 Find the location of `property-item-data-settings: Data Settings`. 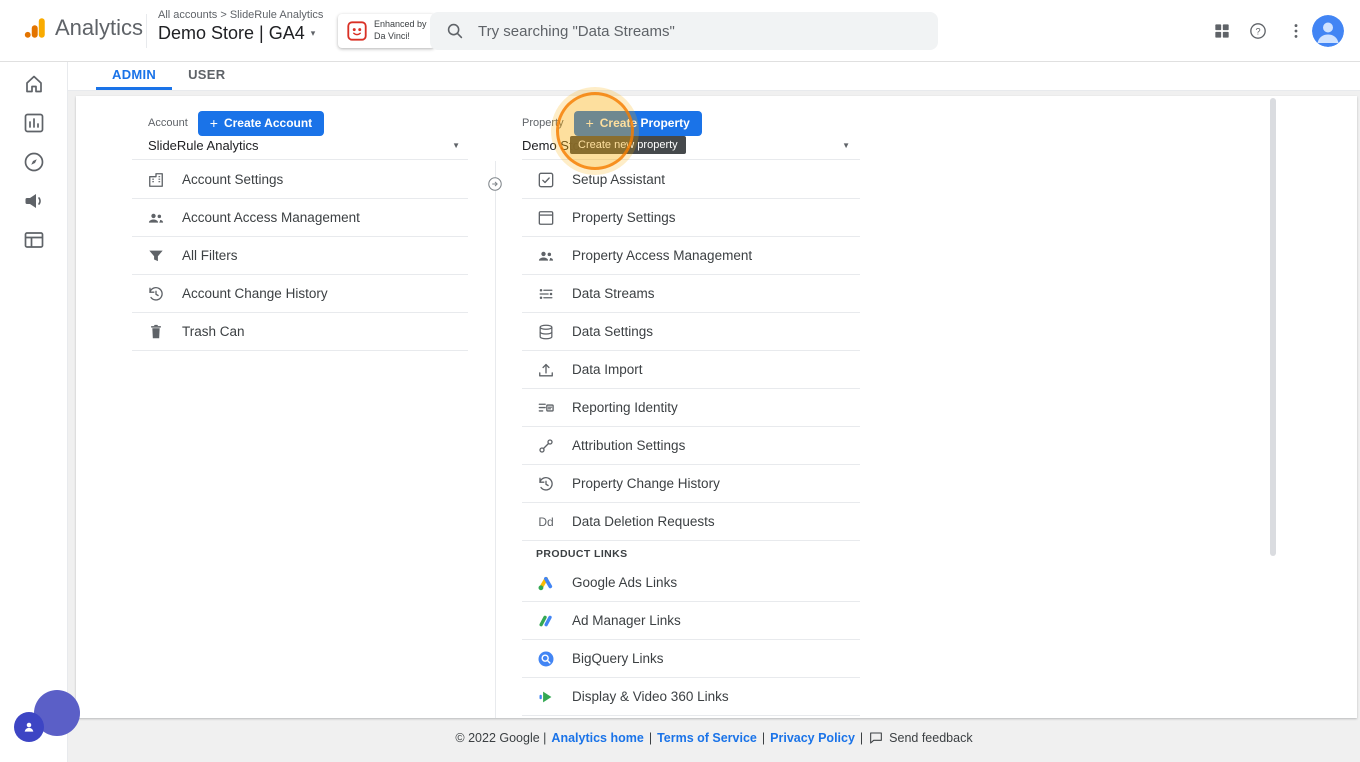

property-item-data-settings: Data Settings is located at coordinates (691, 332).